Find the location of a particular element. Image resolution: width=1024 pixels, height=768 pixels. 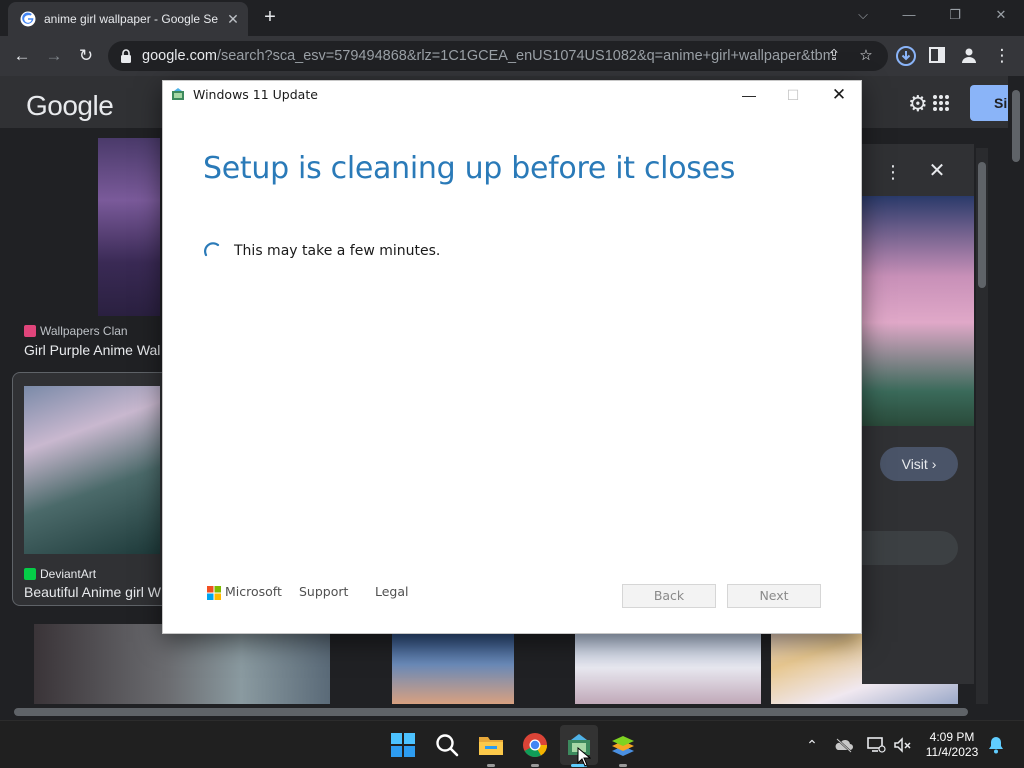

page-vertical-scrollbar is located at coordinates (1016, 390).